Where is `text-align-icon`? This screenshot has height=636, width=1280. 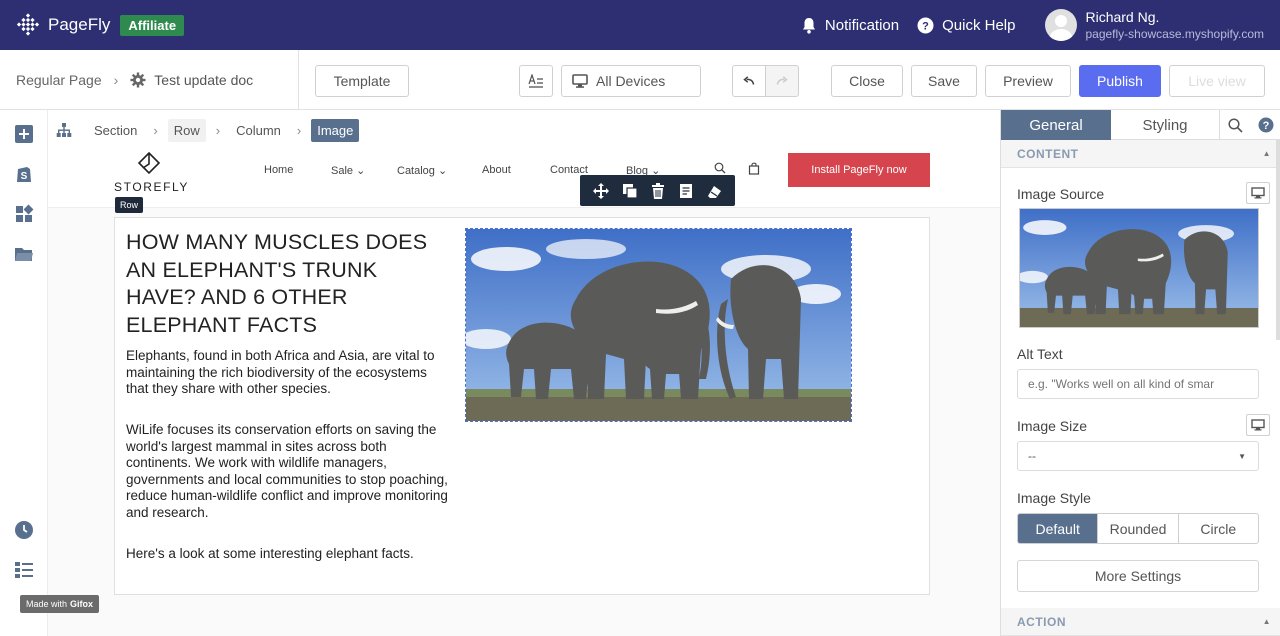
text-align-icon is located at coordinates (535, 81).